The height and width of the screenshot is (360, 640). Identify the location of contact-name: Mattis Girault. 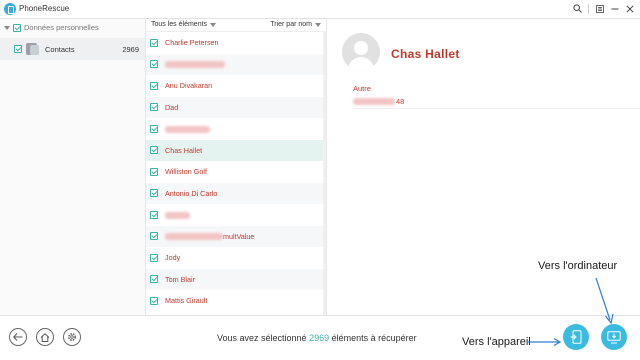
(186, 301).